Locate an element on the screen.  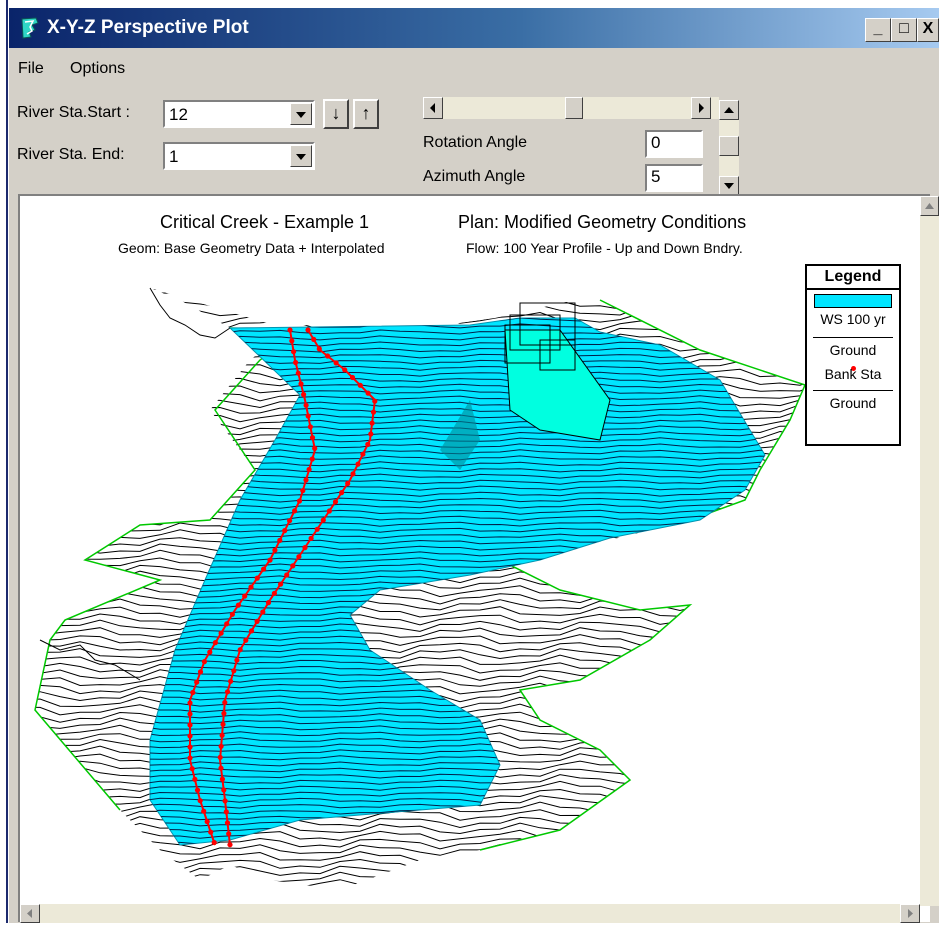
legend: Legend WS 100 yr Ground Bank Sta Ground is located at coordinates (853, 355).